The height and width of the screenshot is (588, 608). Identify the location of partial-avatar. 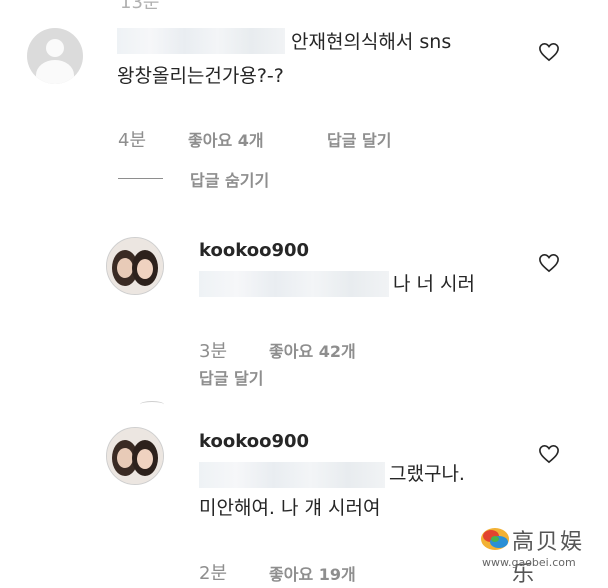
(152, 404).